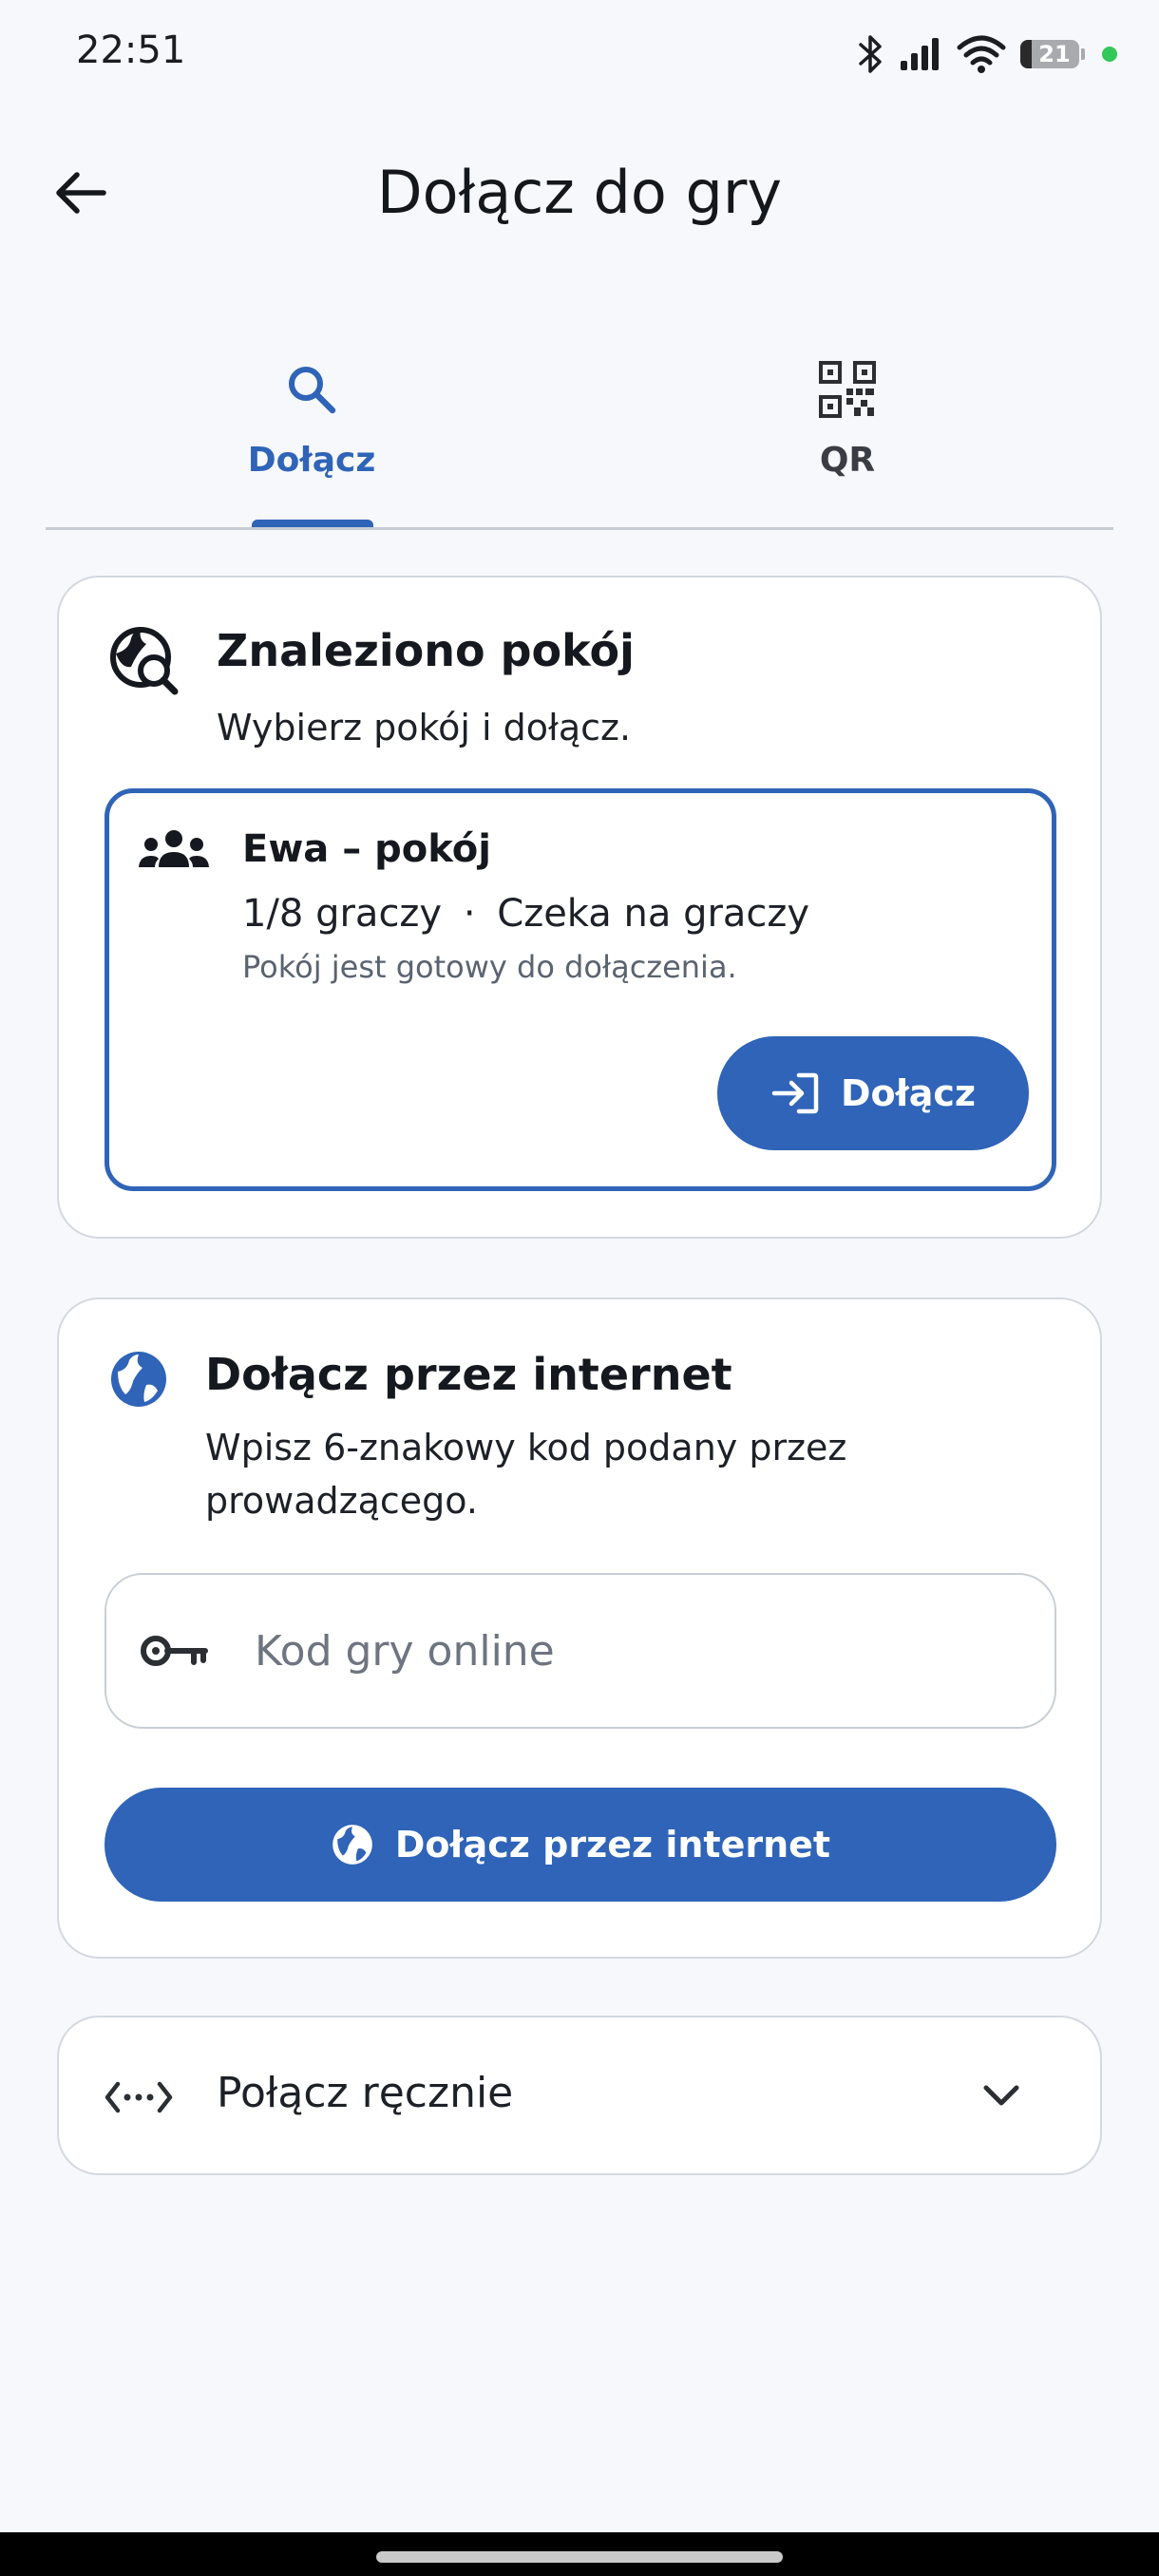 The image size is (1159, 2576). What do you see at coordinates (870, 54) in the screenshot?
I see `bluetooth-icon` at bounding box center [870, 54].